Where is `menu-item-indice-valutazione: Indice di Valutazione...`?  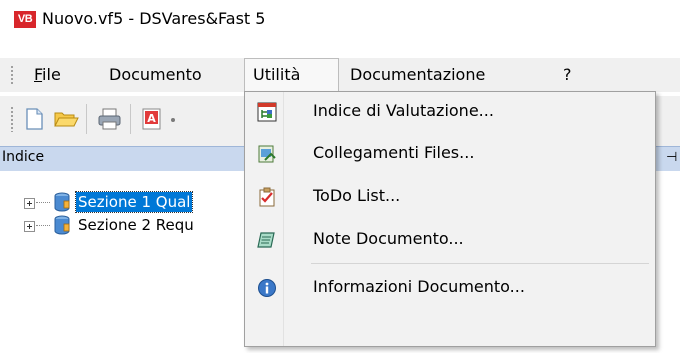 menu-item-indice-valutazione: Indice di Valutazione... is located at coordinates (450, 112).